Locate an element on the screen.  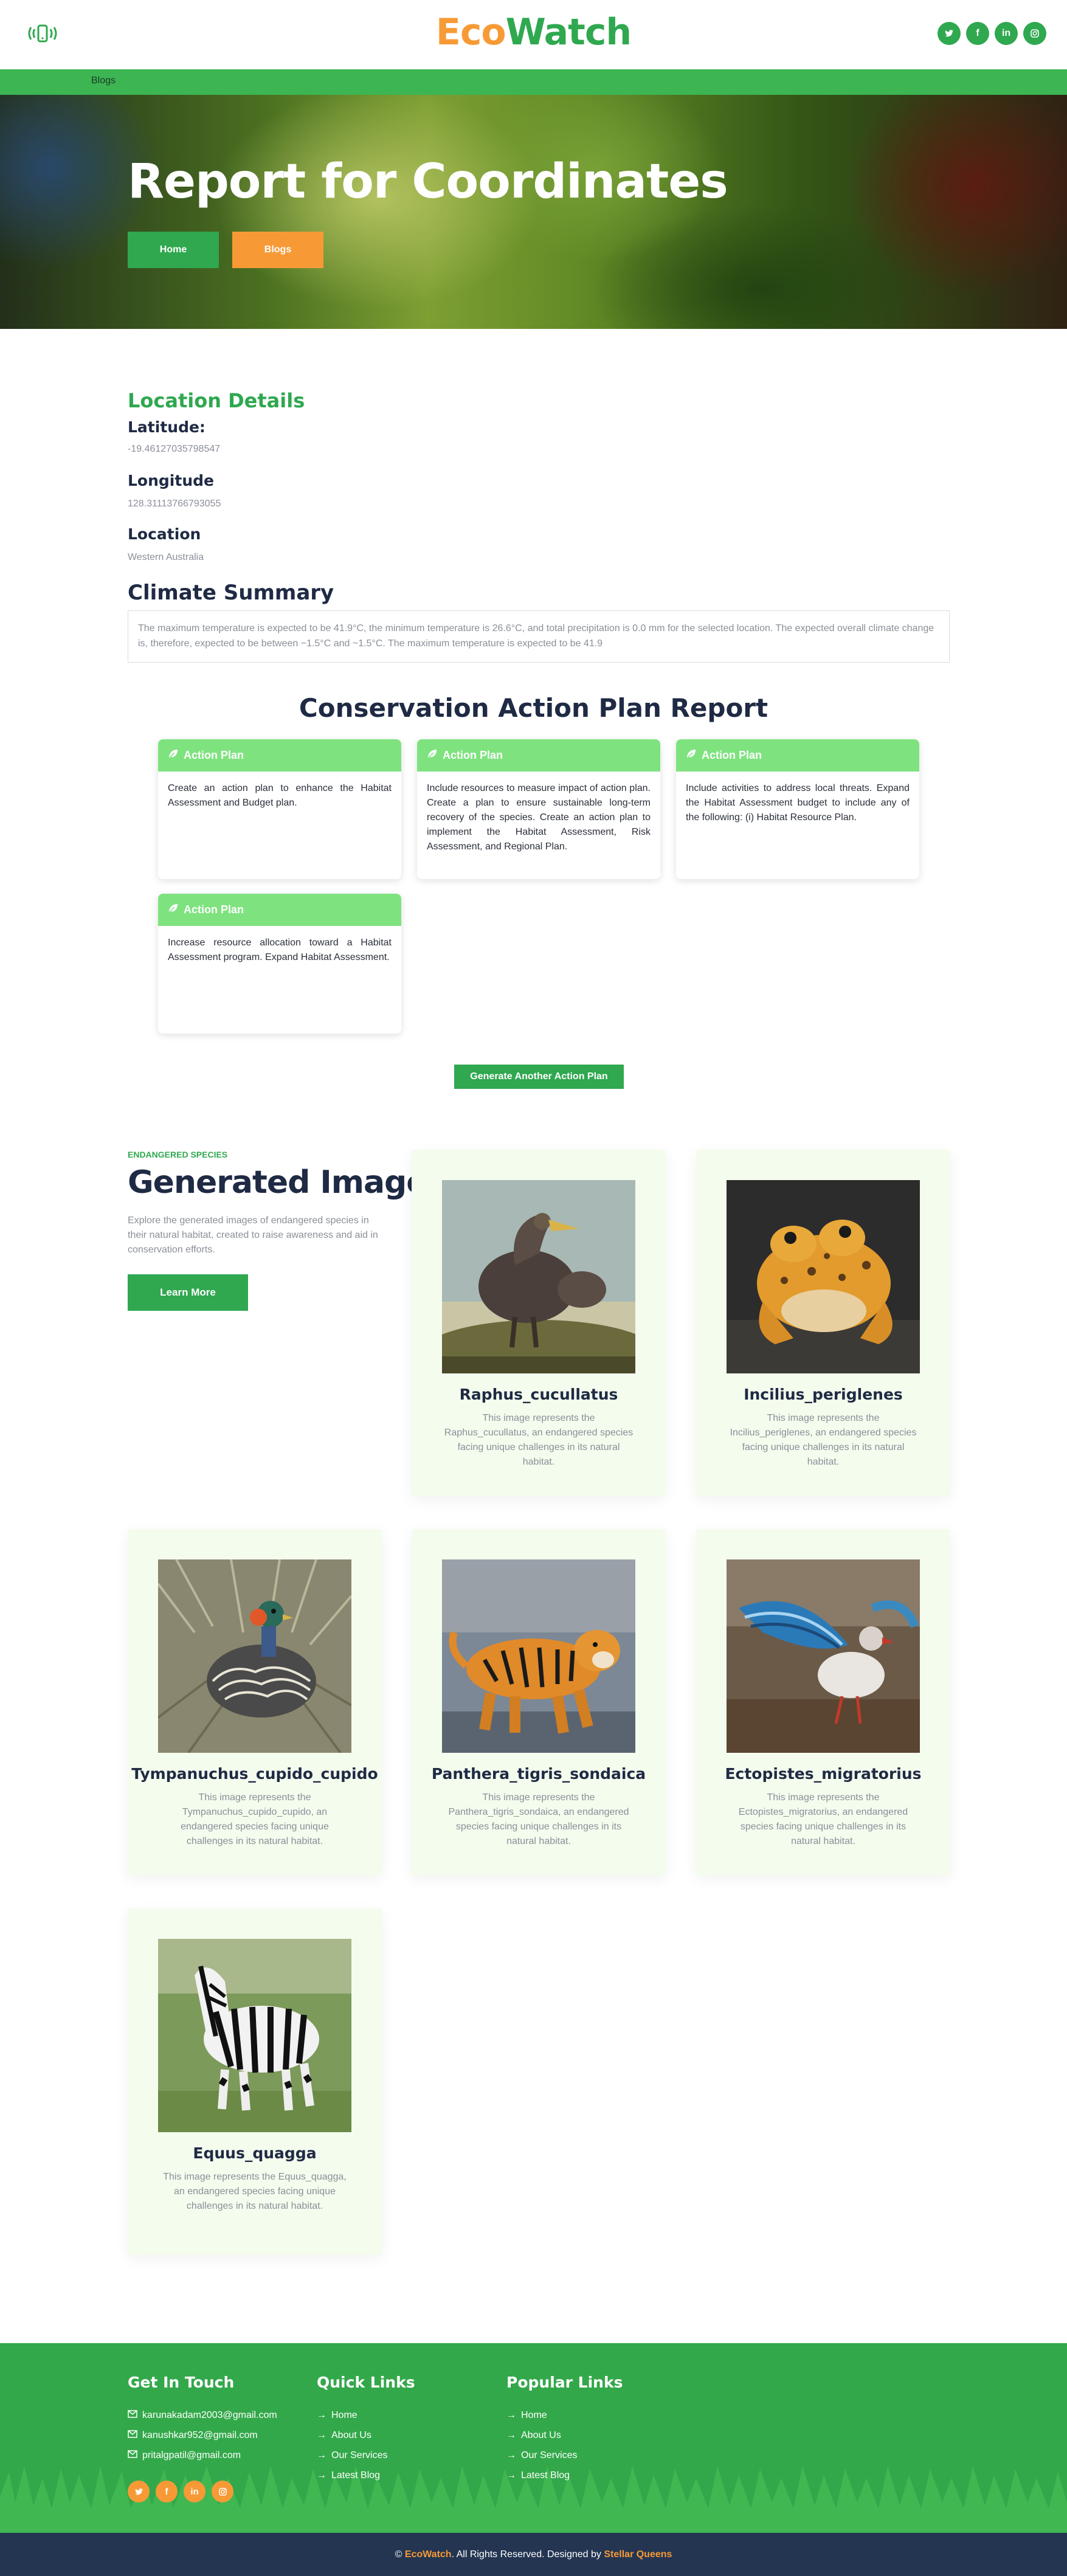
nav-link-blogs: Blogs is located at coordinates (103, 80).